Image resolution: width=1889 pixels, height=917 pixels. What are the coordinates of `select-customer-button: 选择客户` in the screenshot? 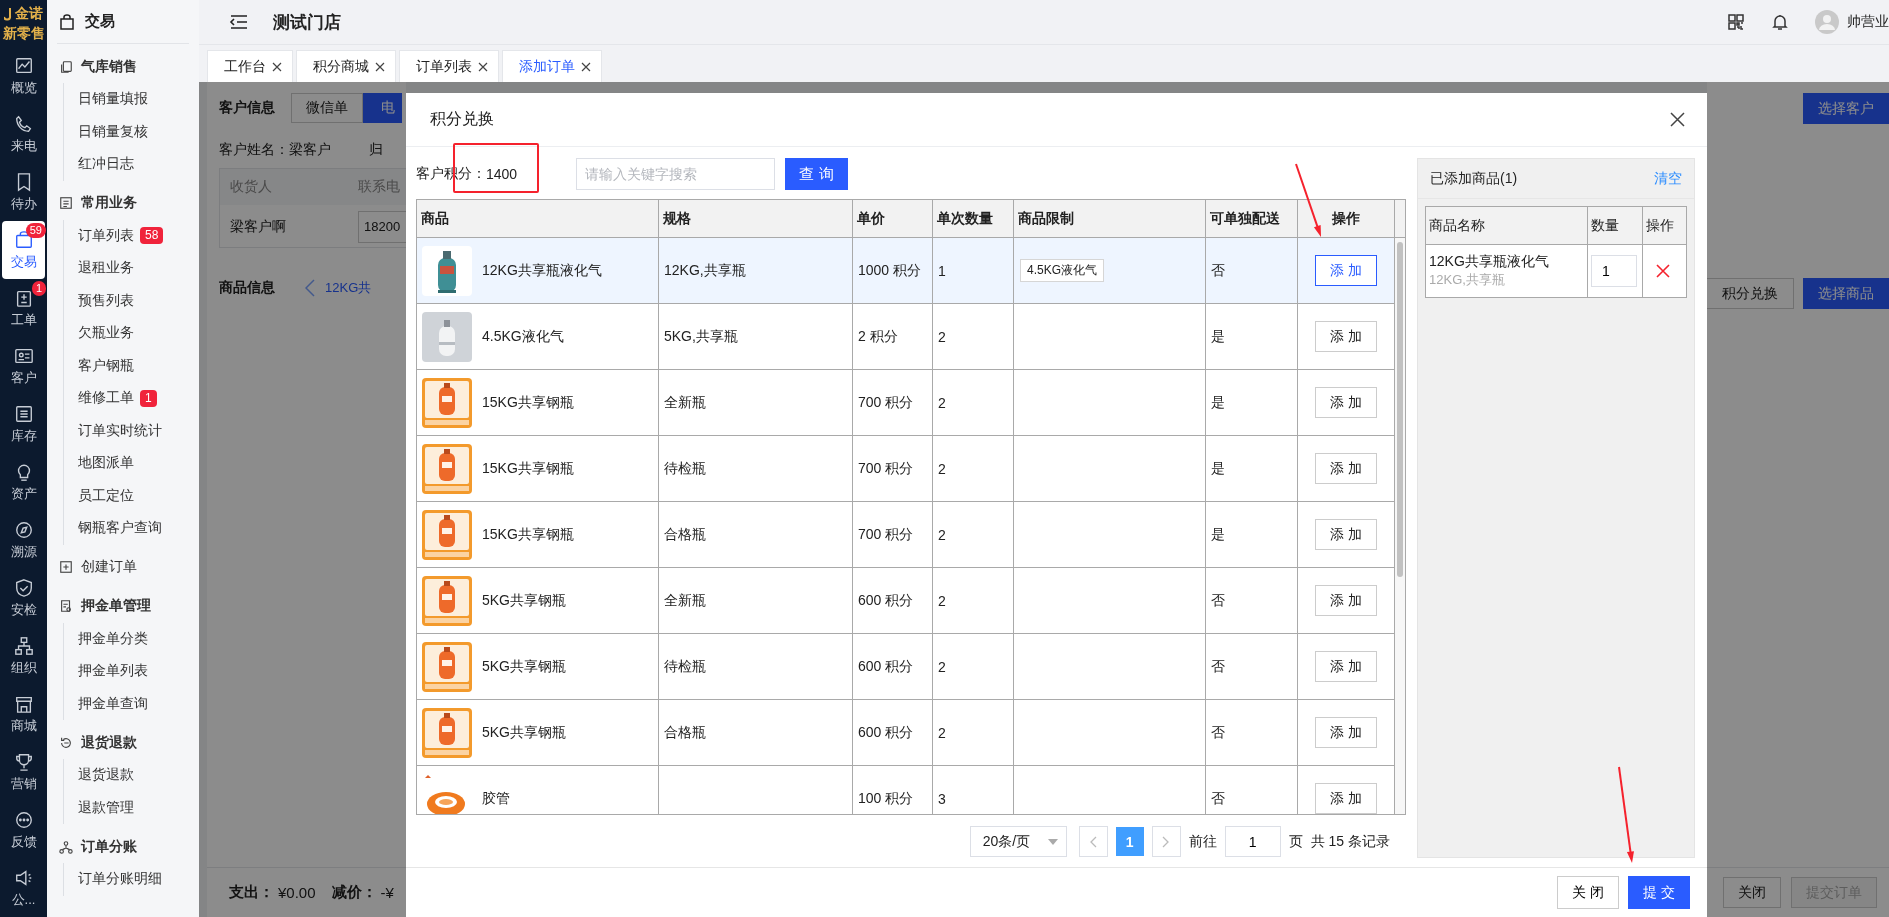 It's located at (1846, 108).